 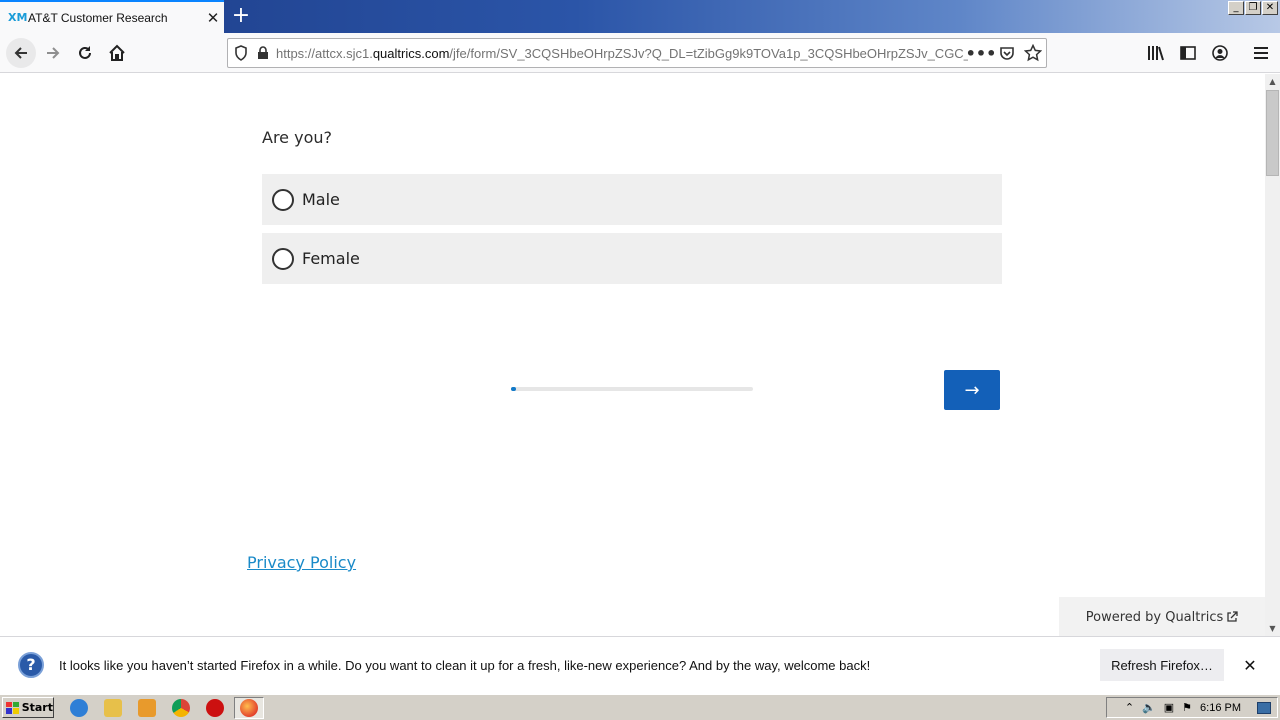 I want to click on account-button, so click(x=1220, y=53).